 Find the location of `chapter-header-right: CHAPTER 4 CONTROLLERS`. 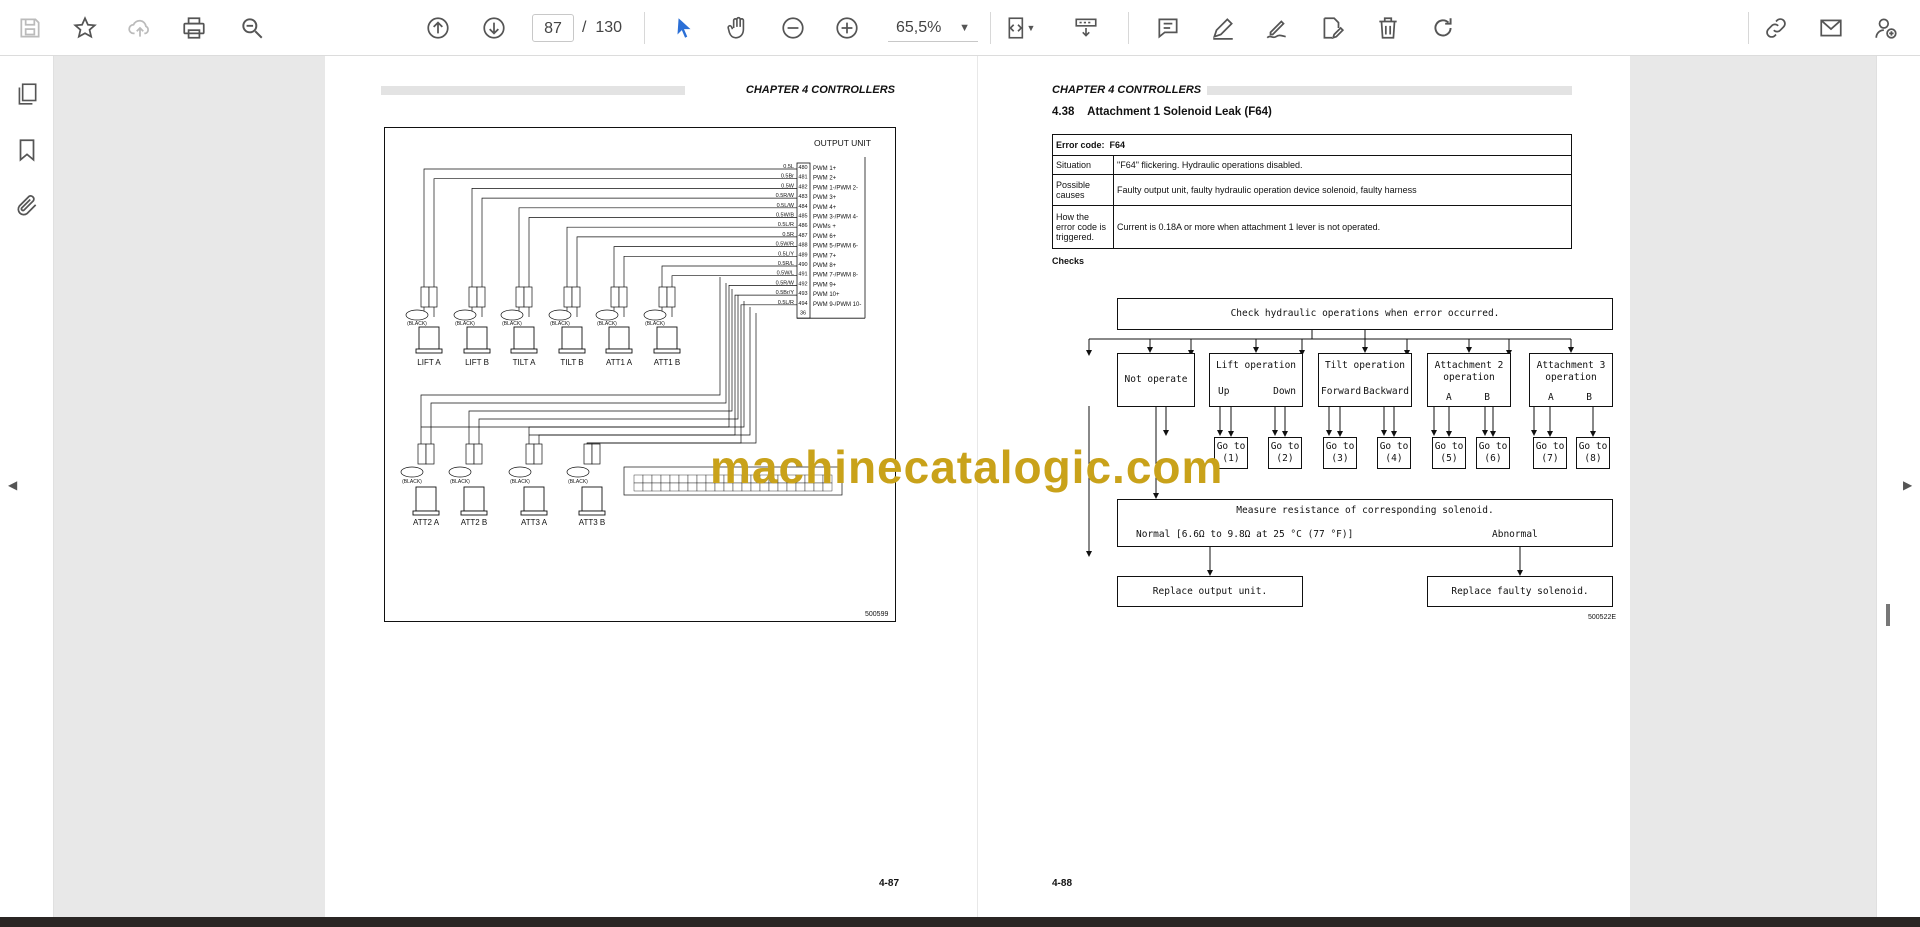

chapter-header-right: CHAPTER 4 CONTROLLERS is located at coordinates (1130, 90).